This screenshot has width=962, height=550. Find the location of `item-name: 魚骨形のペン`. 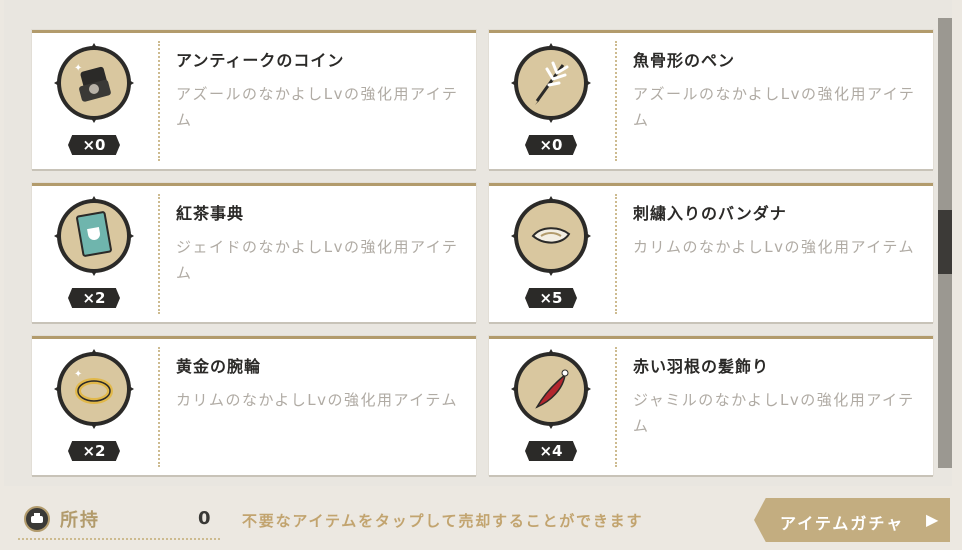

item-name: 魚骨形のペン is located at coordinates (684, 60).